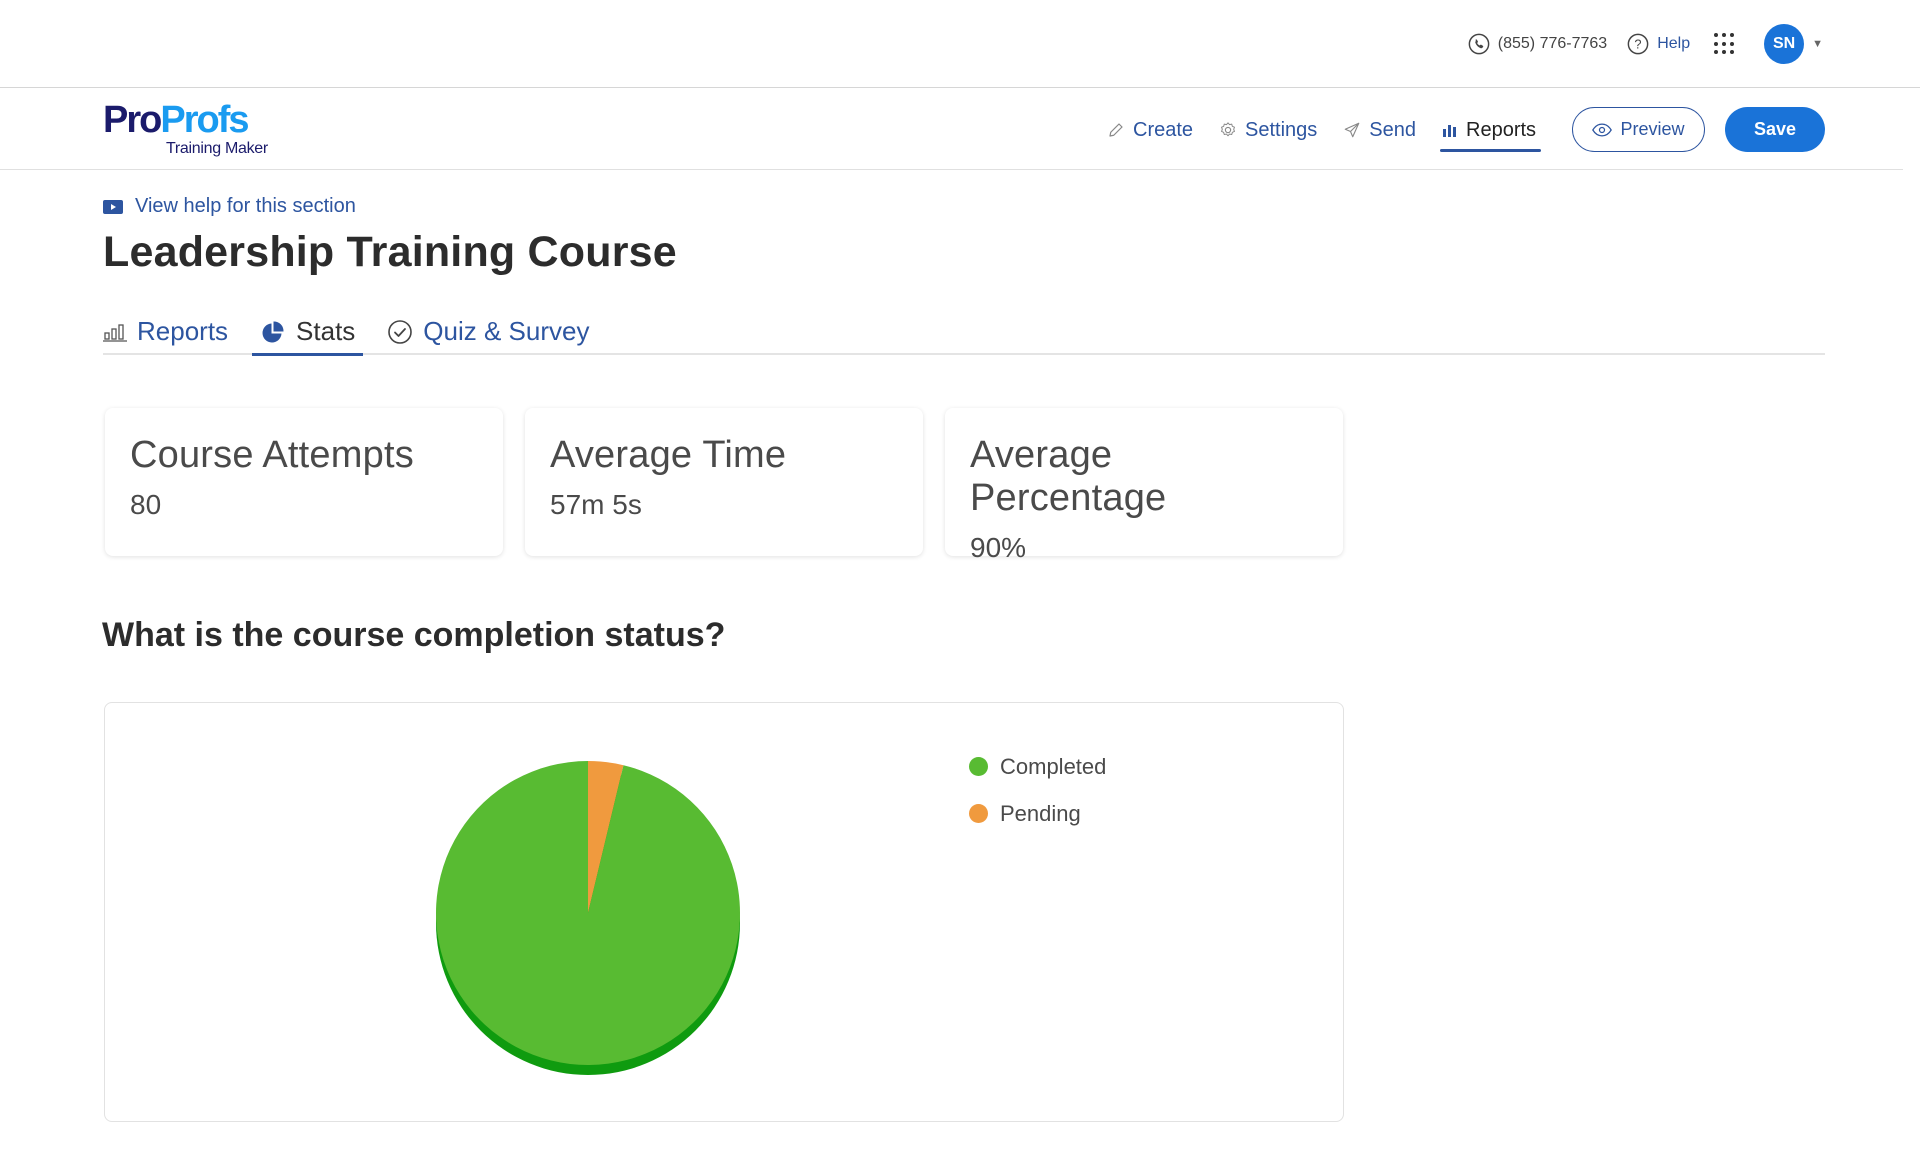 This screenshot has height=1174, width=1920. I want to click on phone-number: (855) 776-7763, so click(1552, 43).